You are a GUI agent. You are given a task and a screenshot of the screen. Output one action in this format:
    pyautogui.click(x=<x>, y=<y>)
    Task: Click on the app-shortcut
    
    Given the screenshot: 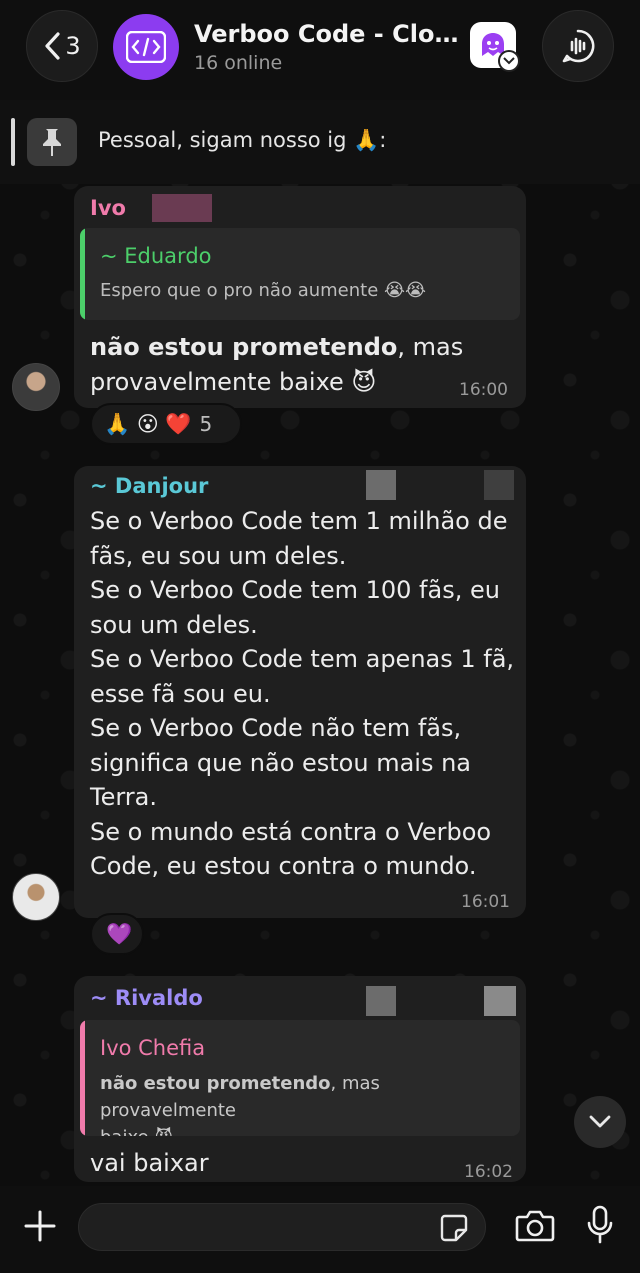 What is the action you would take?
    pyautogui.click(x=495, y=47)
    